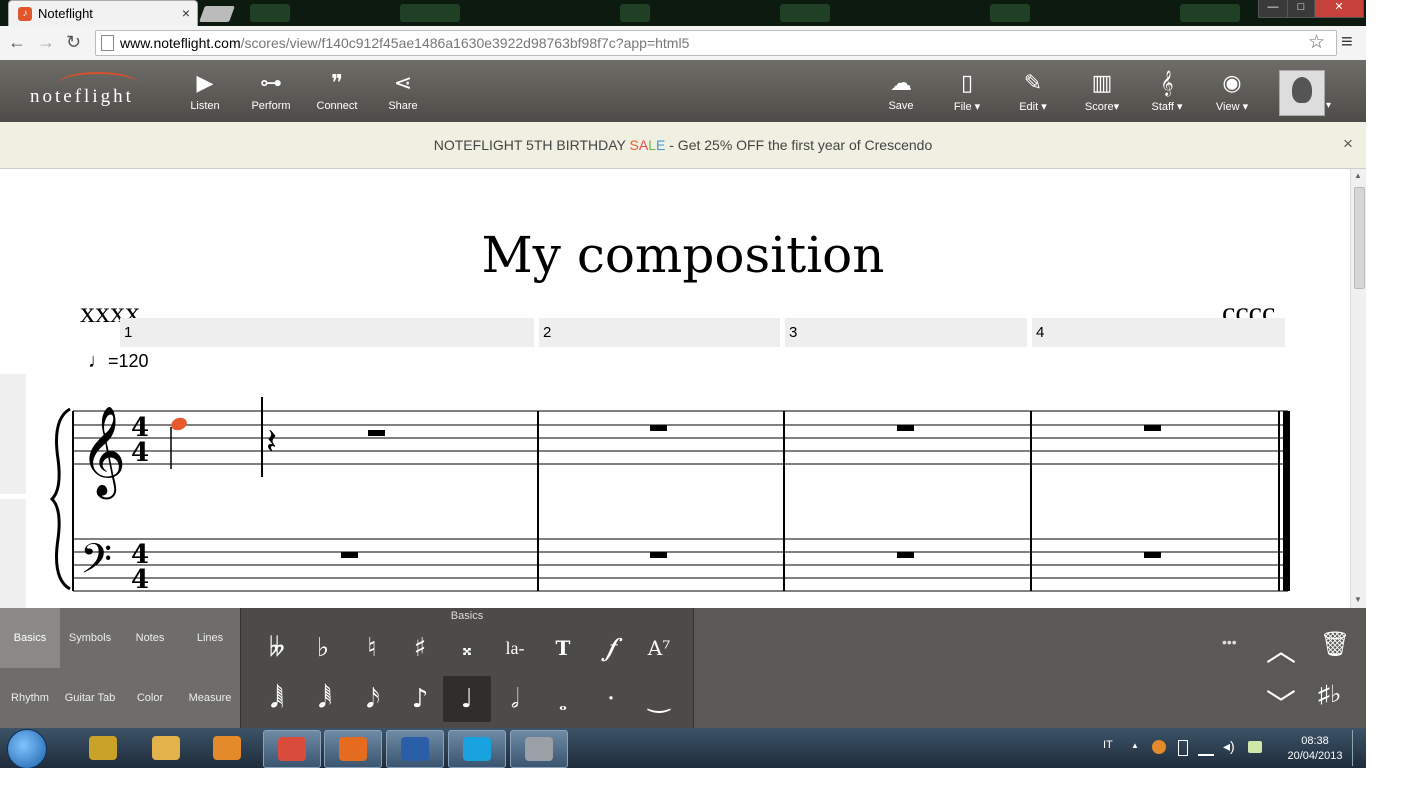 The image size is (1408, 800). I want to click on more-options-icon: •••, so click(1229, 642).